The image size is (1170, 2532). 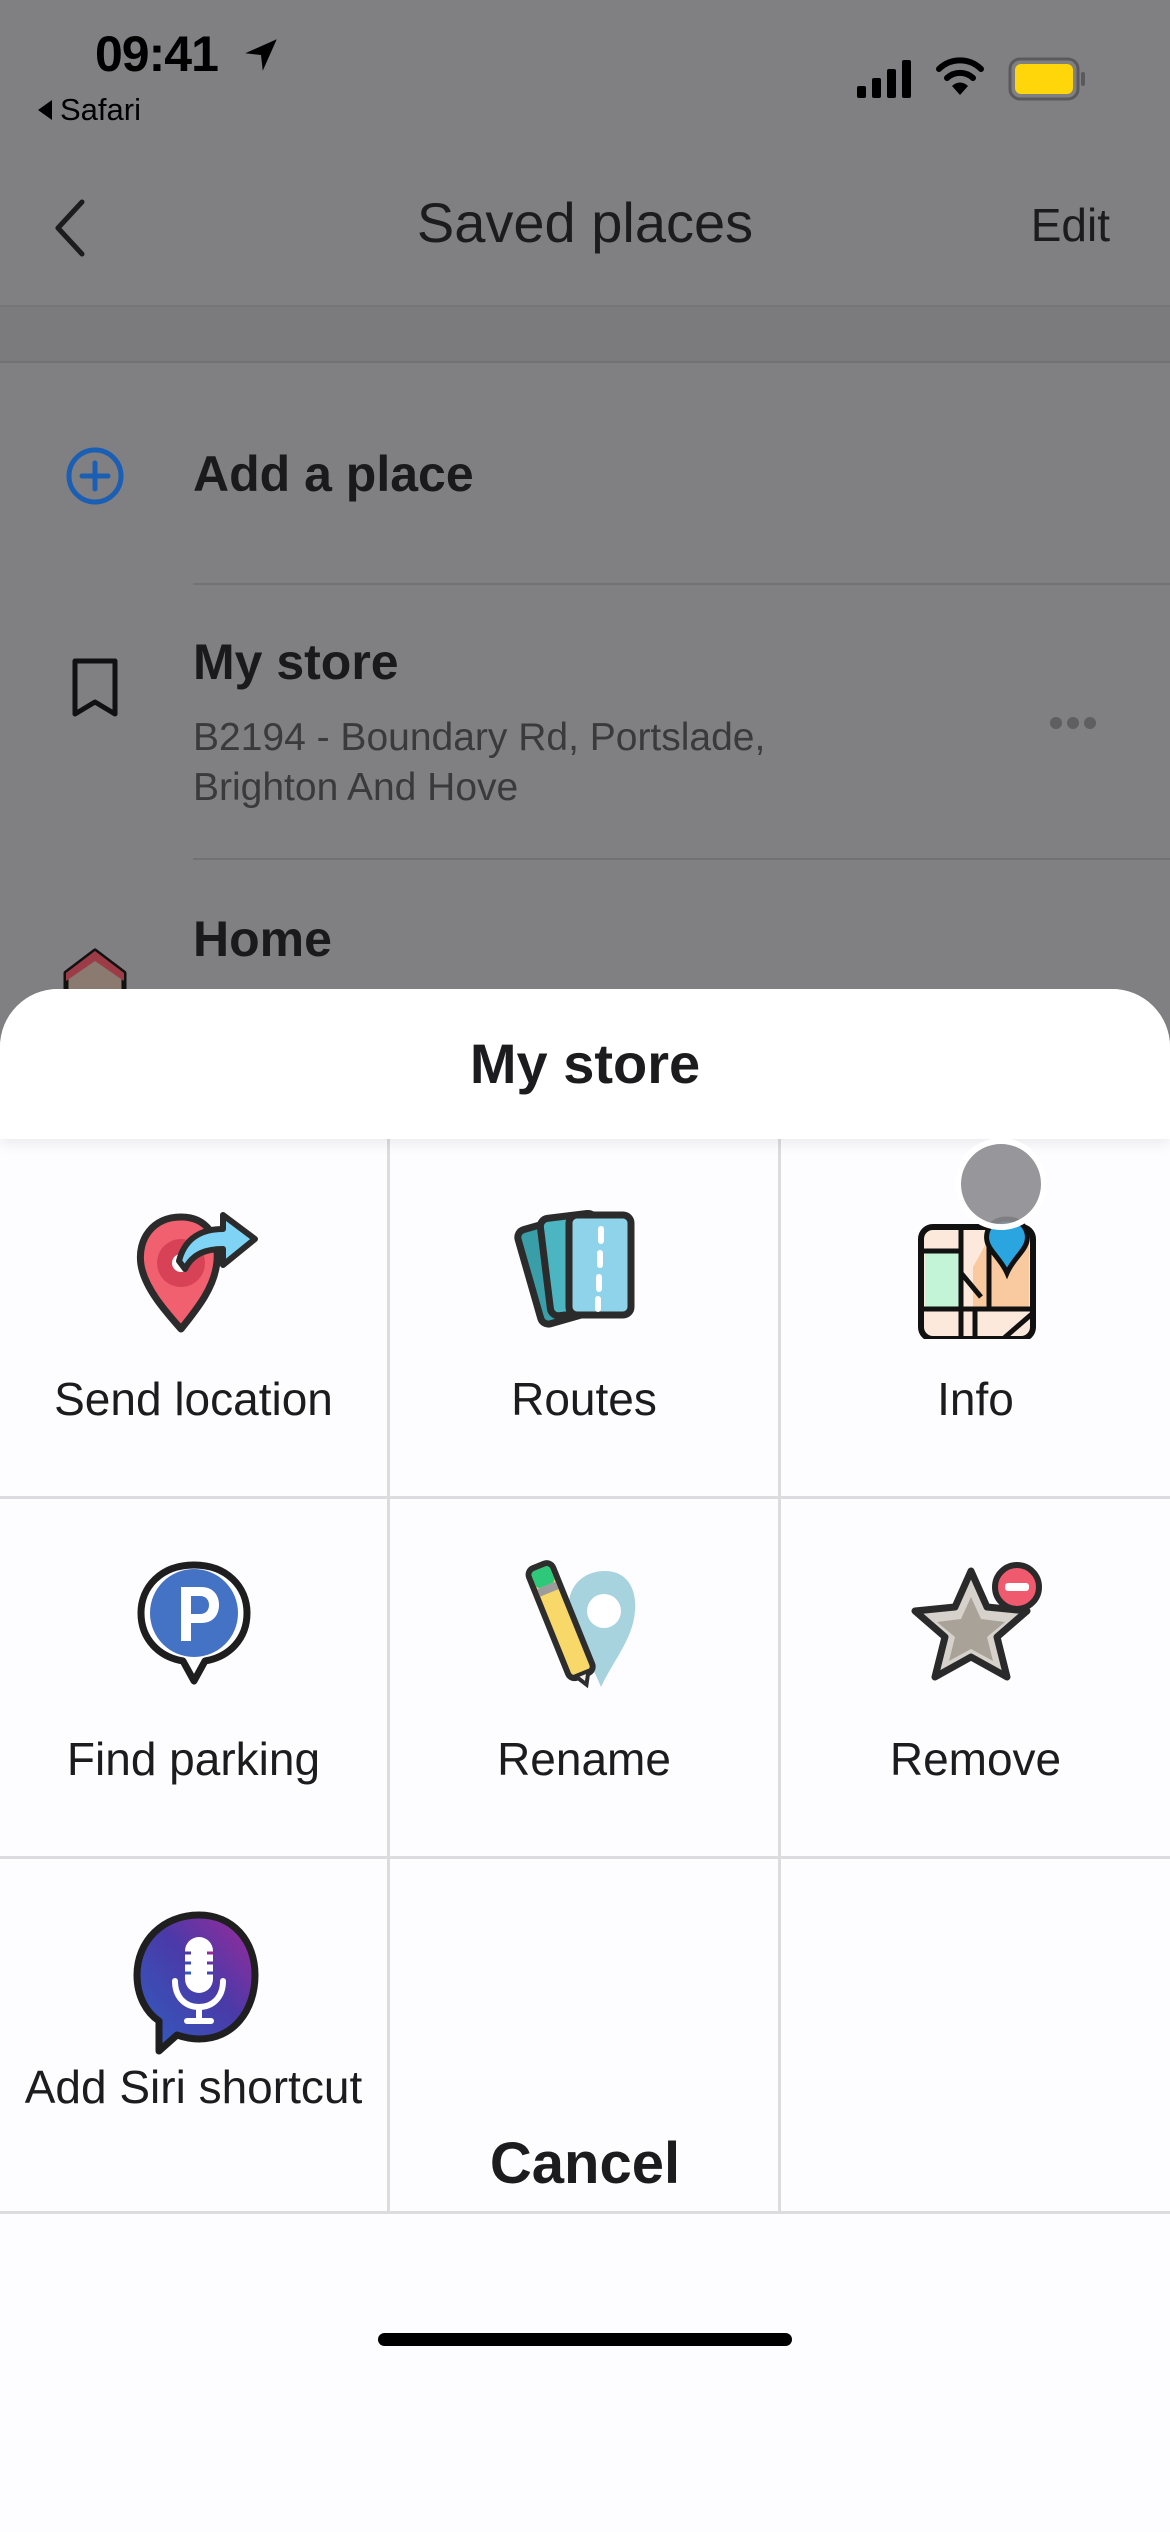 I want to click on battery-icon, so click(x=1046, y=79).